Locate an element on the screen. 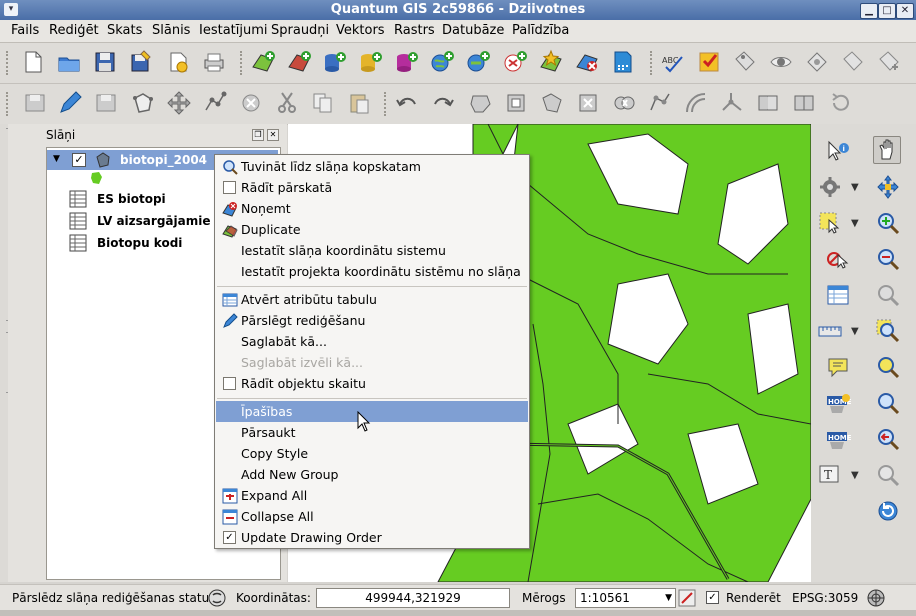 The width and height of the screenshot is (916, 616). zoom-in-icon is located at coordinates (888, 223).